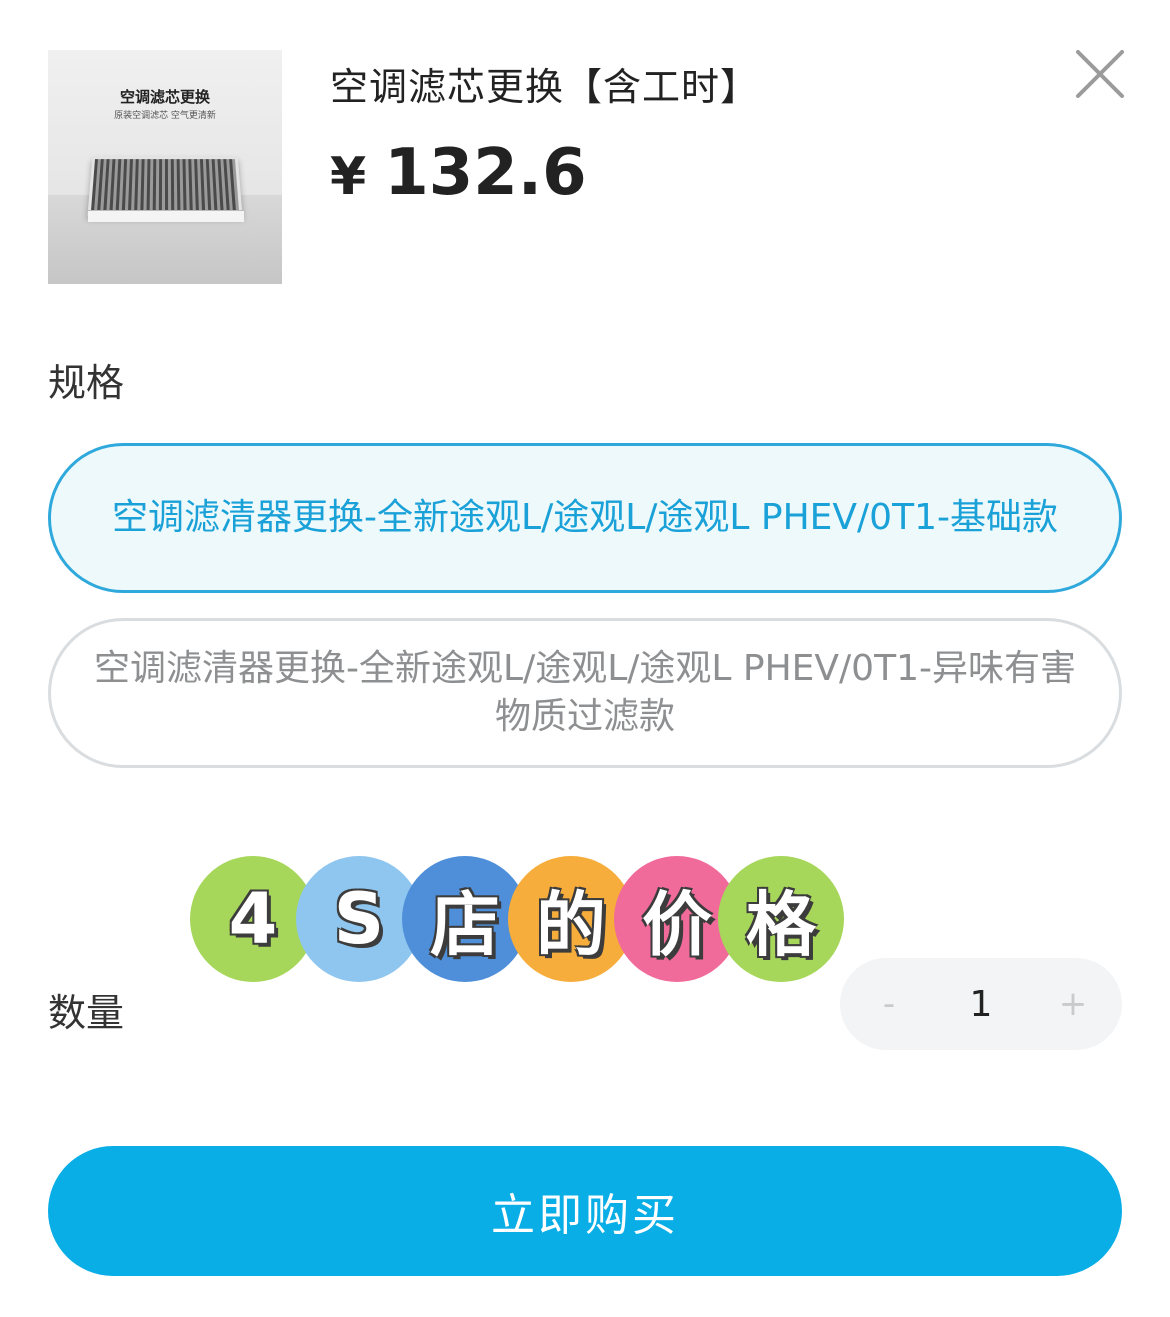 This screenshot has width=1170, height=1317. I want to click on promo-sticker-4s-price: 4 S 店 的 价 格, so click(520, 920).